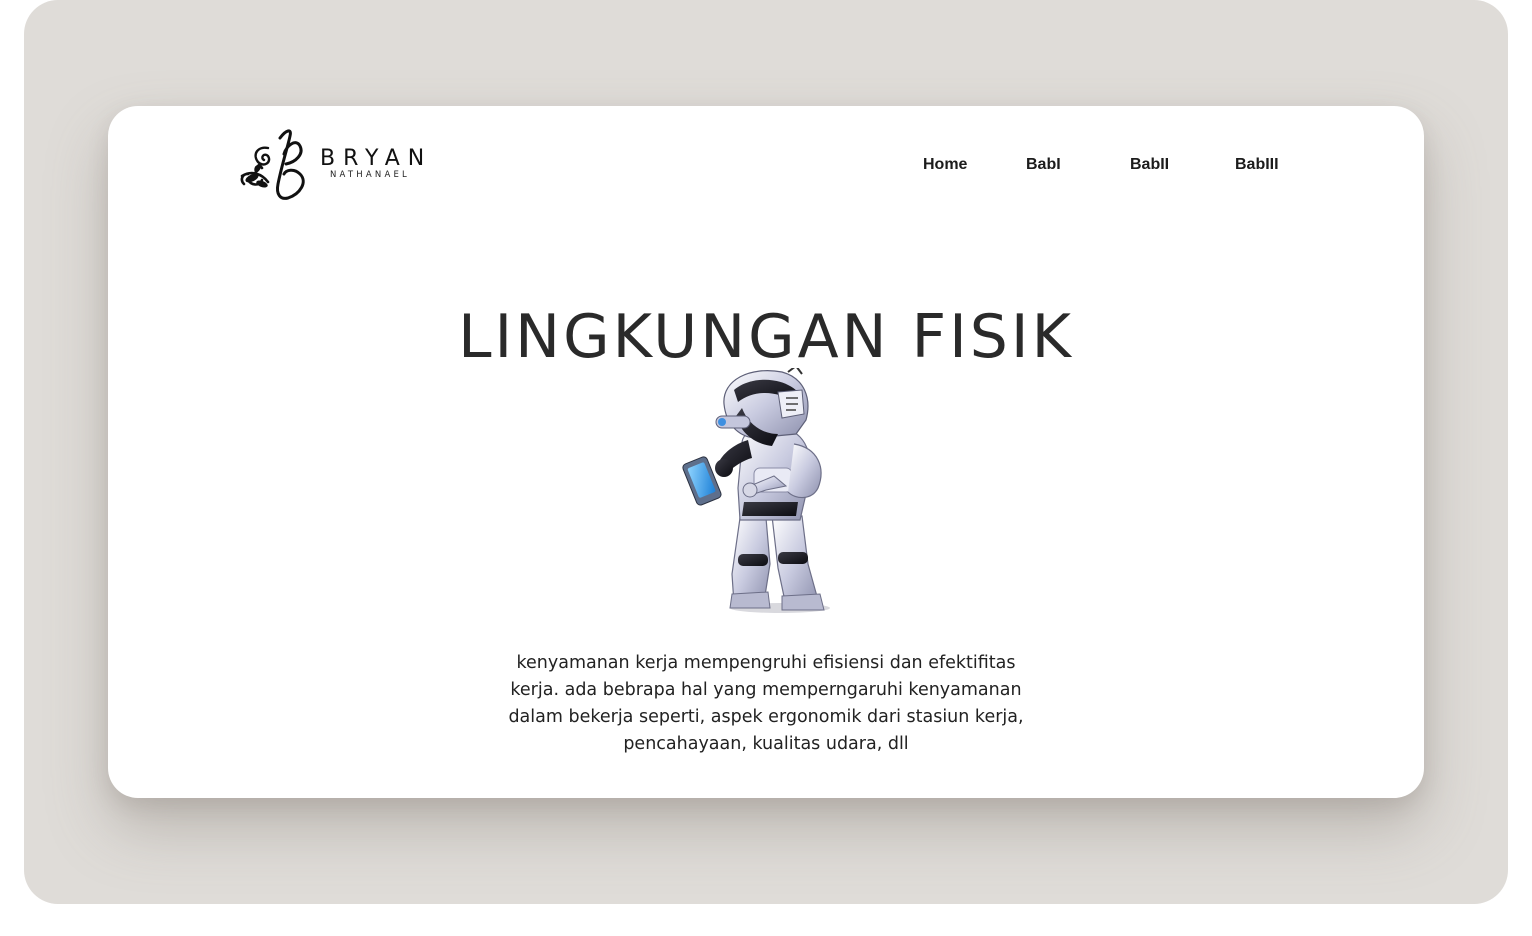  Describe the element at coordinates (756, 490) in the screenshot. I see `robot-image` at that location.